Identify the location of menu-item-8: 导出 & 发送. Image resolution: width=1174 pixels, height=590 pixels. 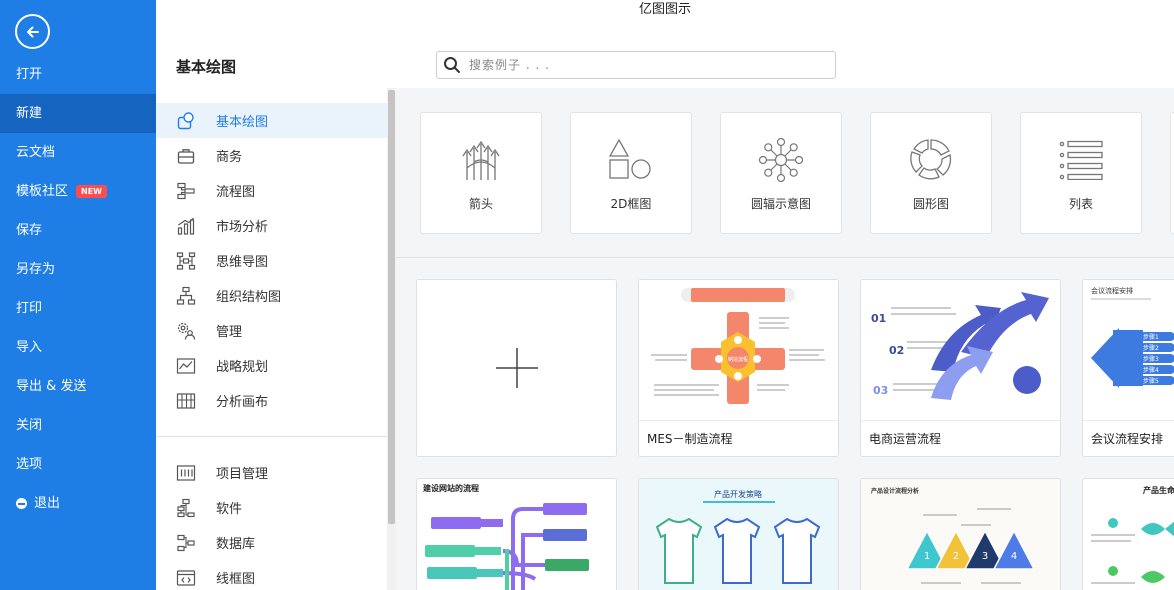
(78, 386).